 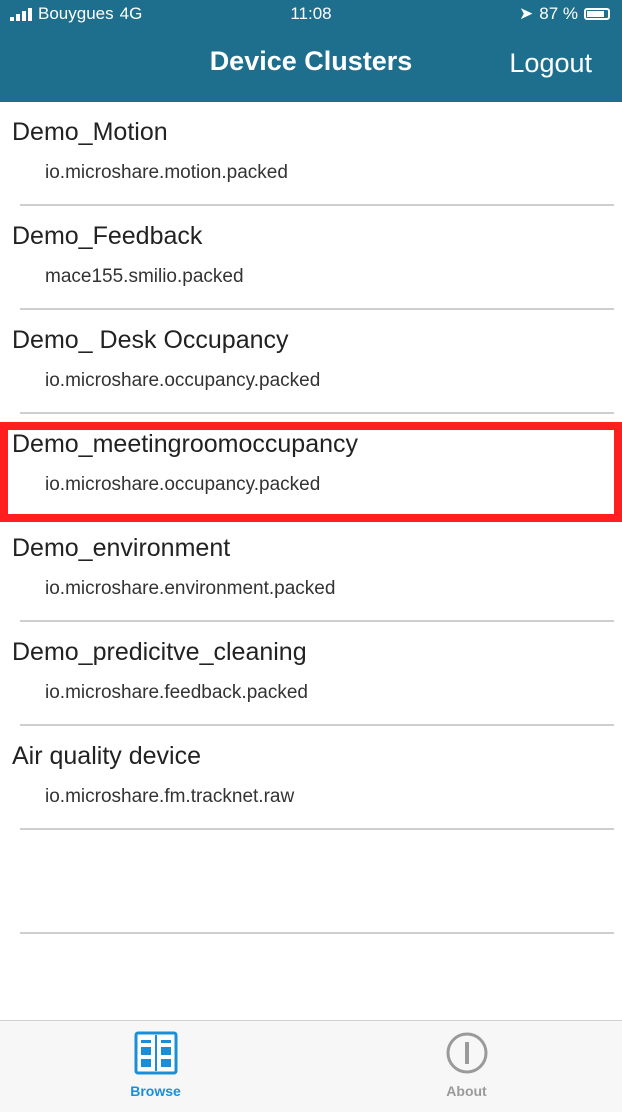 I want to click on logout-button: Logout, so click(x=550, y=63).